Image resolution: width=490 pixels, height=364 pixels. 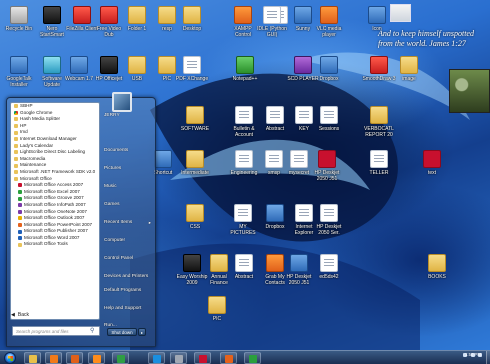 What do you see at coordinates (409, 69) in the screenshot?
I see `desktop-icon: image` at bounding box center [409, 69].